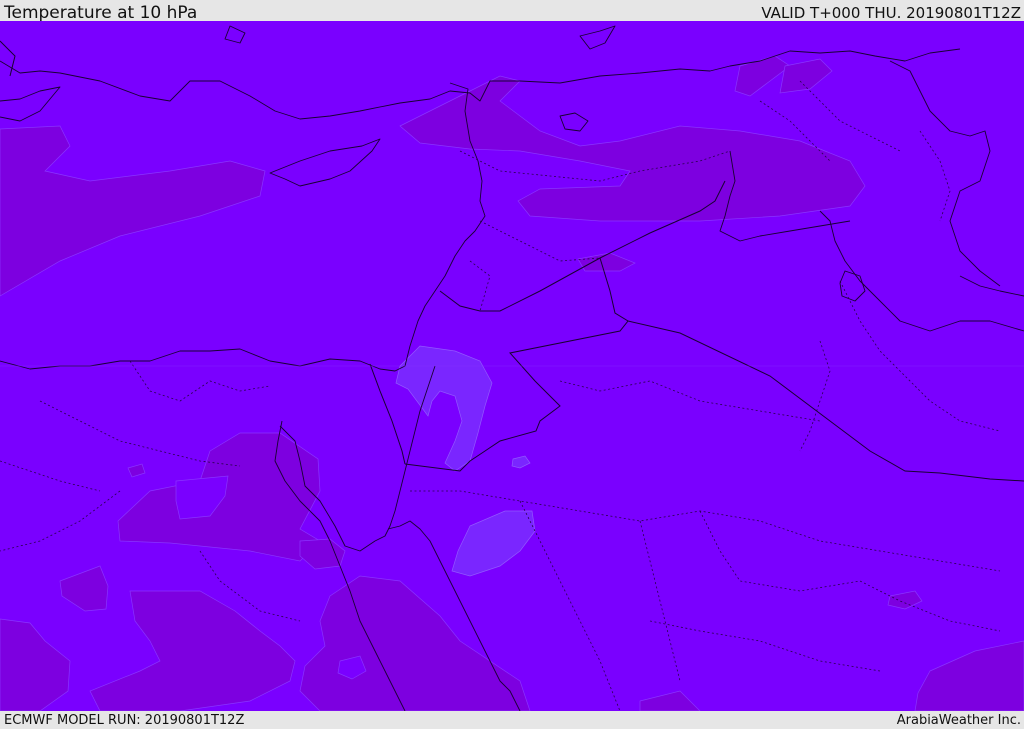 This screenshot has height=729, width=1024. I want to click on model-run-label: ECMWF MODEL RUN: 20190801T12Z, so click(124, 720).